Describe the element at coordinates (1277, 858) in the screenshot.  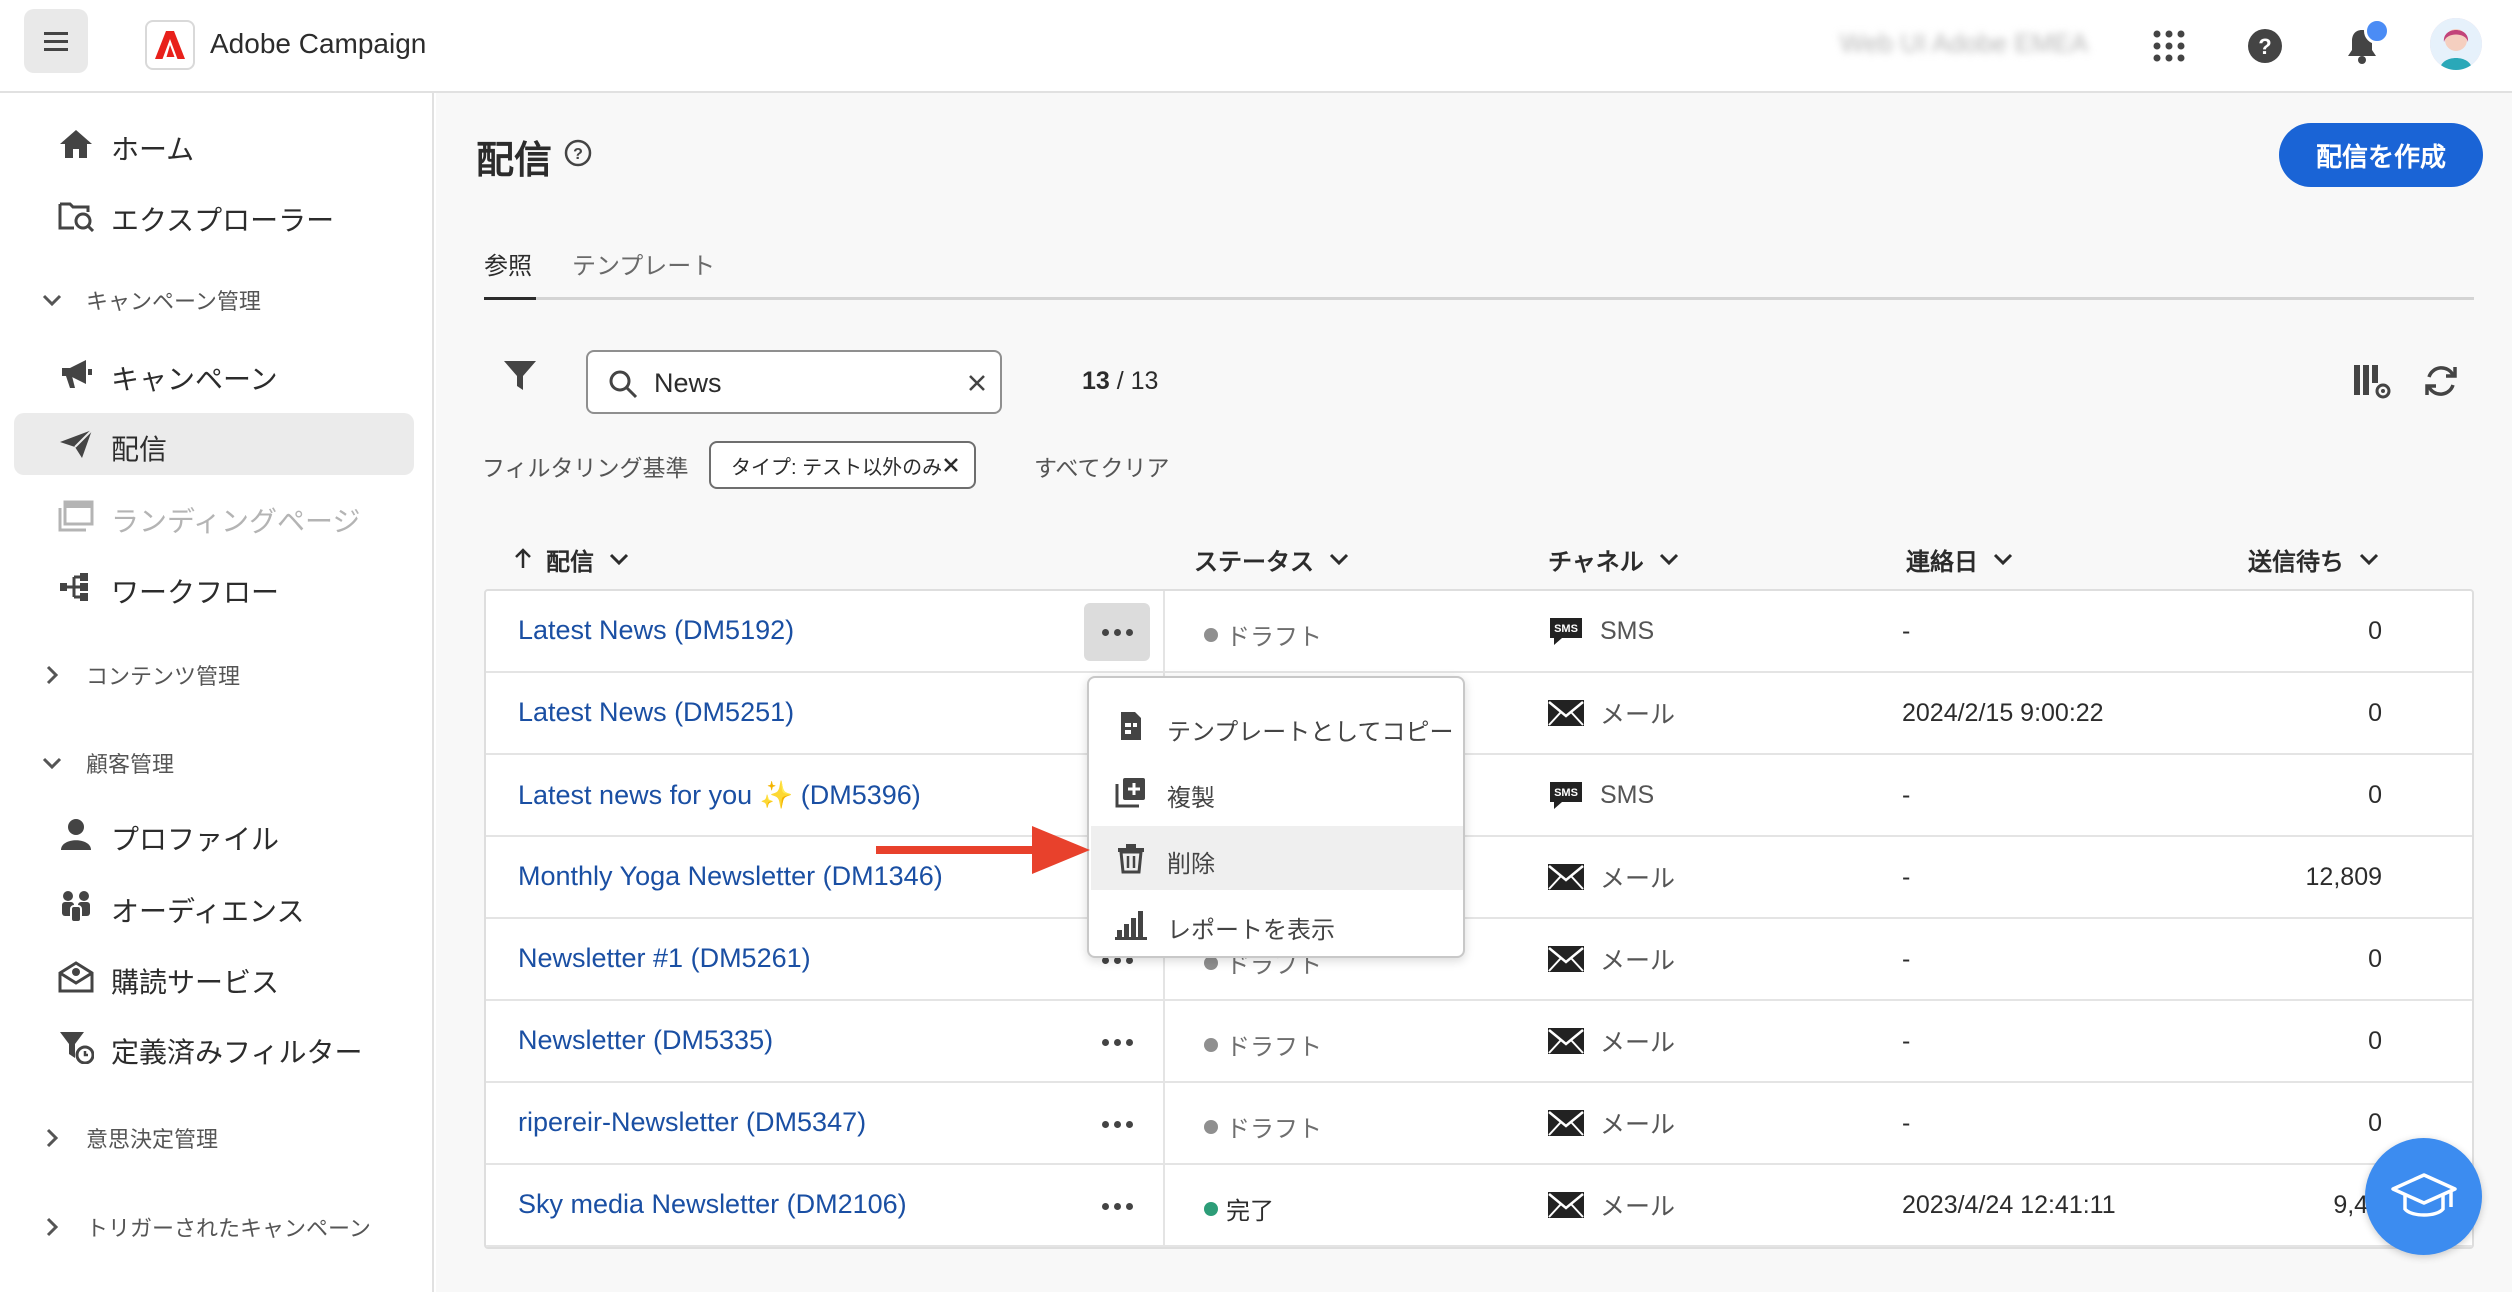
I see `menu-item-delete: 削除` at that location.